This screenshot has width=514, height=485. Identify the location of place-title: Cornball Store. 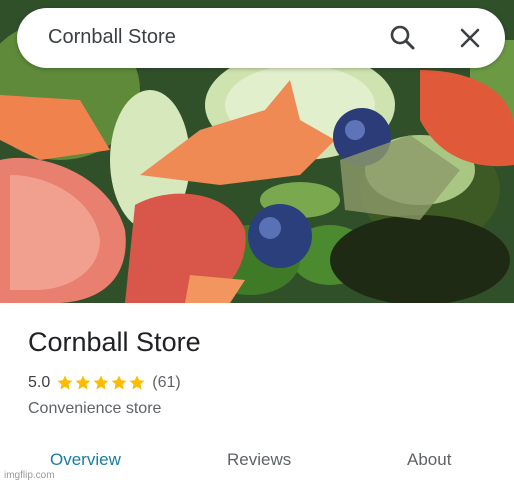
(114, 342).